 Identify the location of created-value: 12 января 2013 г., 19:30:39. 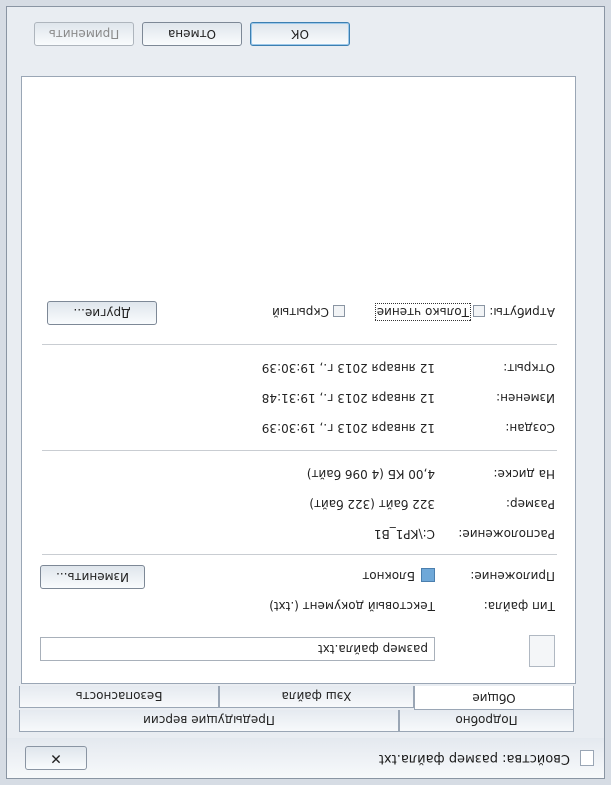
(348, 428).